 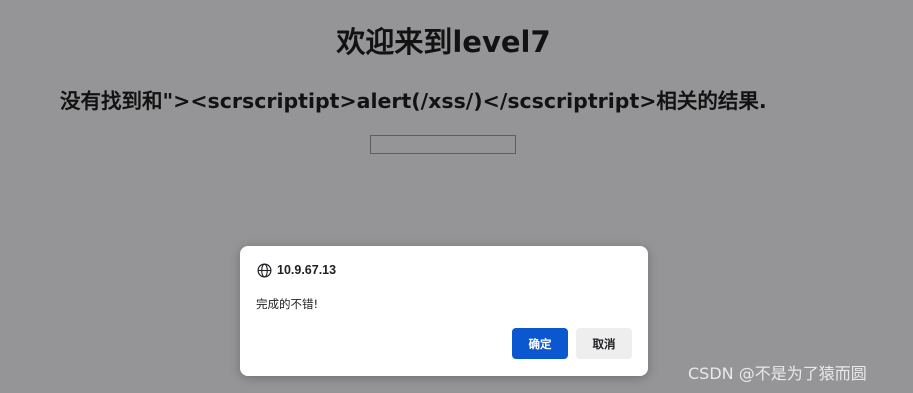 I want to click on globe-icon, so click(x=264, y=270).